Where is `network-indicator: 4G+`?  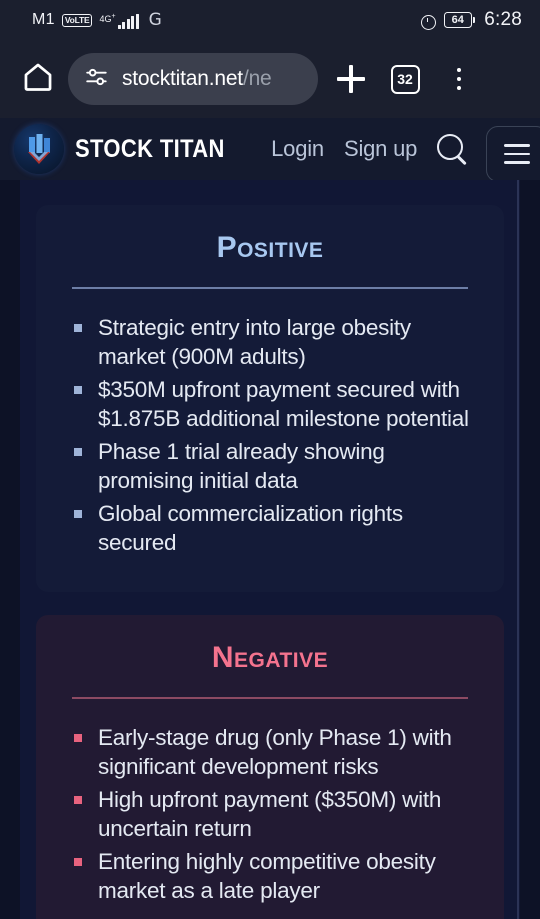 network-indicator: 4G+ is located at coordinates (119, 20).